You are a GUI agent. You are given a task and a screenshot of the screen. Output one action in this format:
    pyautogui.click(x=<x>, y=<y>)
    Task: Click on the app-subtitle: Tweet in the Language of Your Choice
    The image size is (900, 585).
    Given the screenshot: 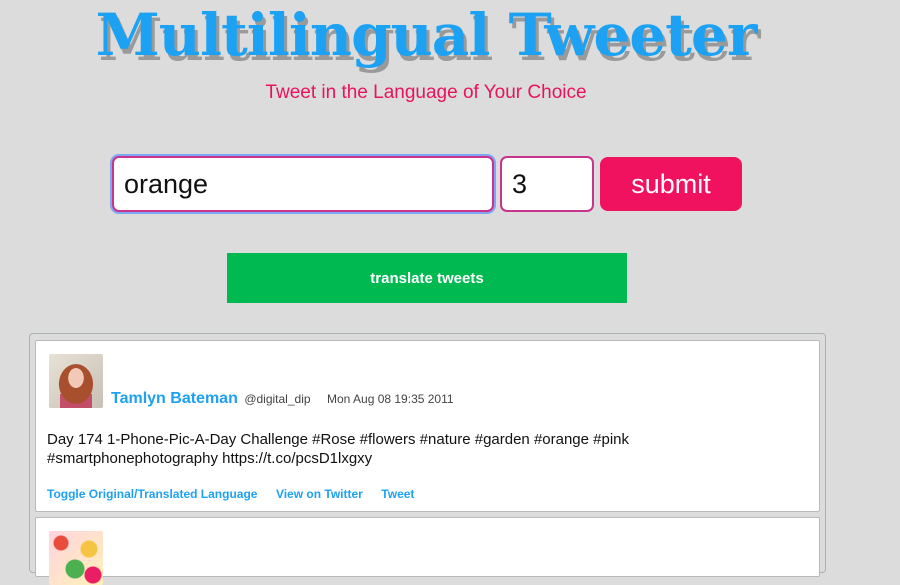 What is the action you would take?
    pyautogui.click(x=426, y=92)
    